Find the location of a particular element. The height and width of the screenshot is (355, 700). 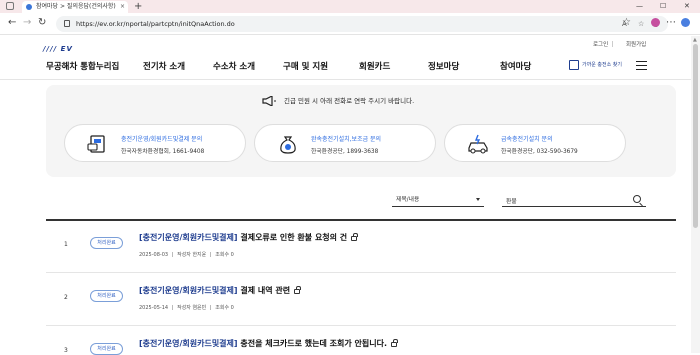

site-logo: //// EV is located at coordinates (78, 49).